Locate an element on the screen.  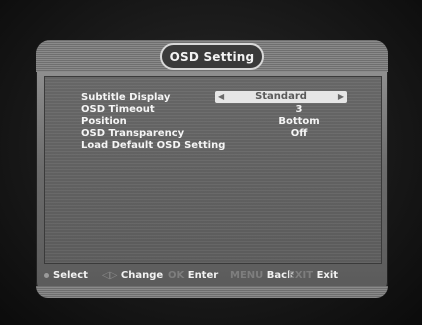
menu-key: MENU is located at coordinates (247, 275).